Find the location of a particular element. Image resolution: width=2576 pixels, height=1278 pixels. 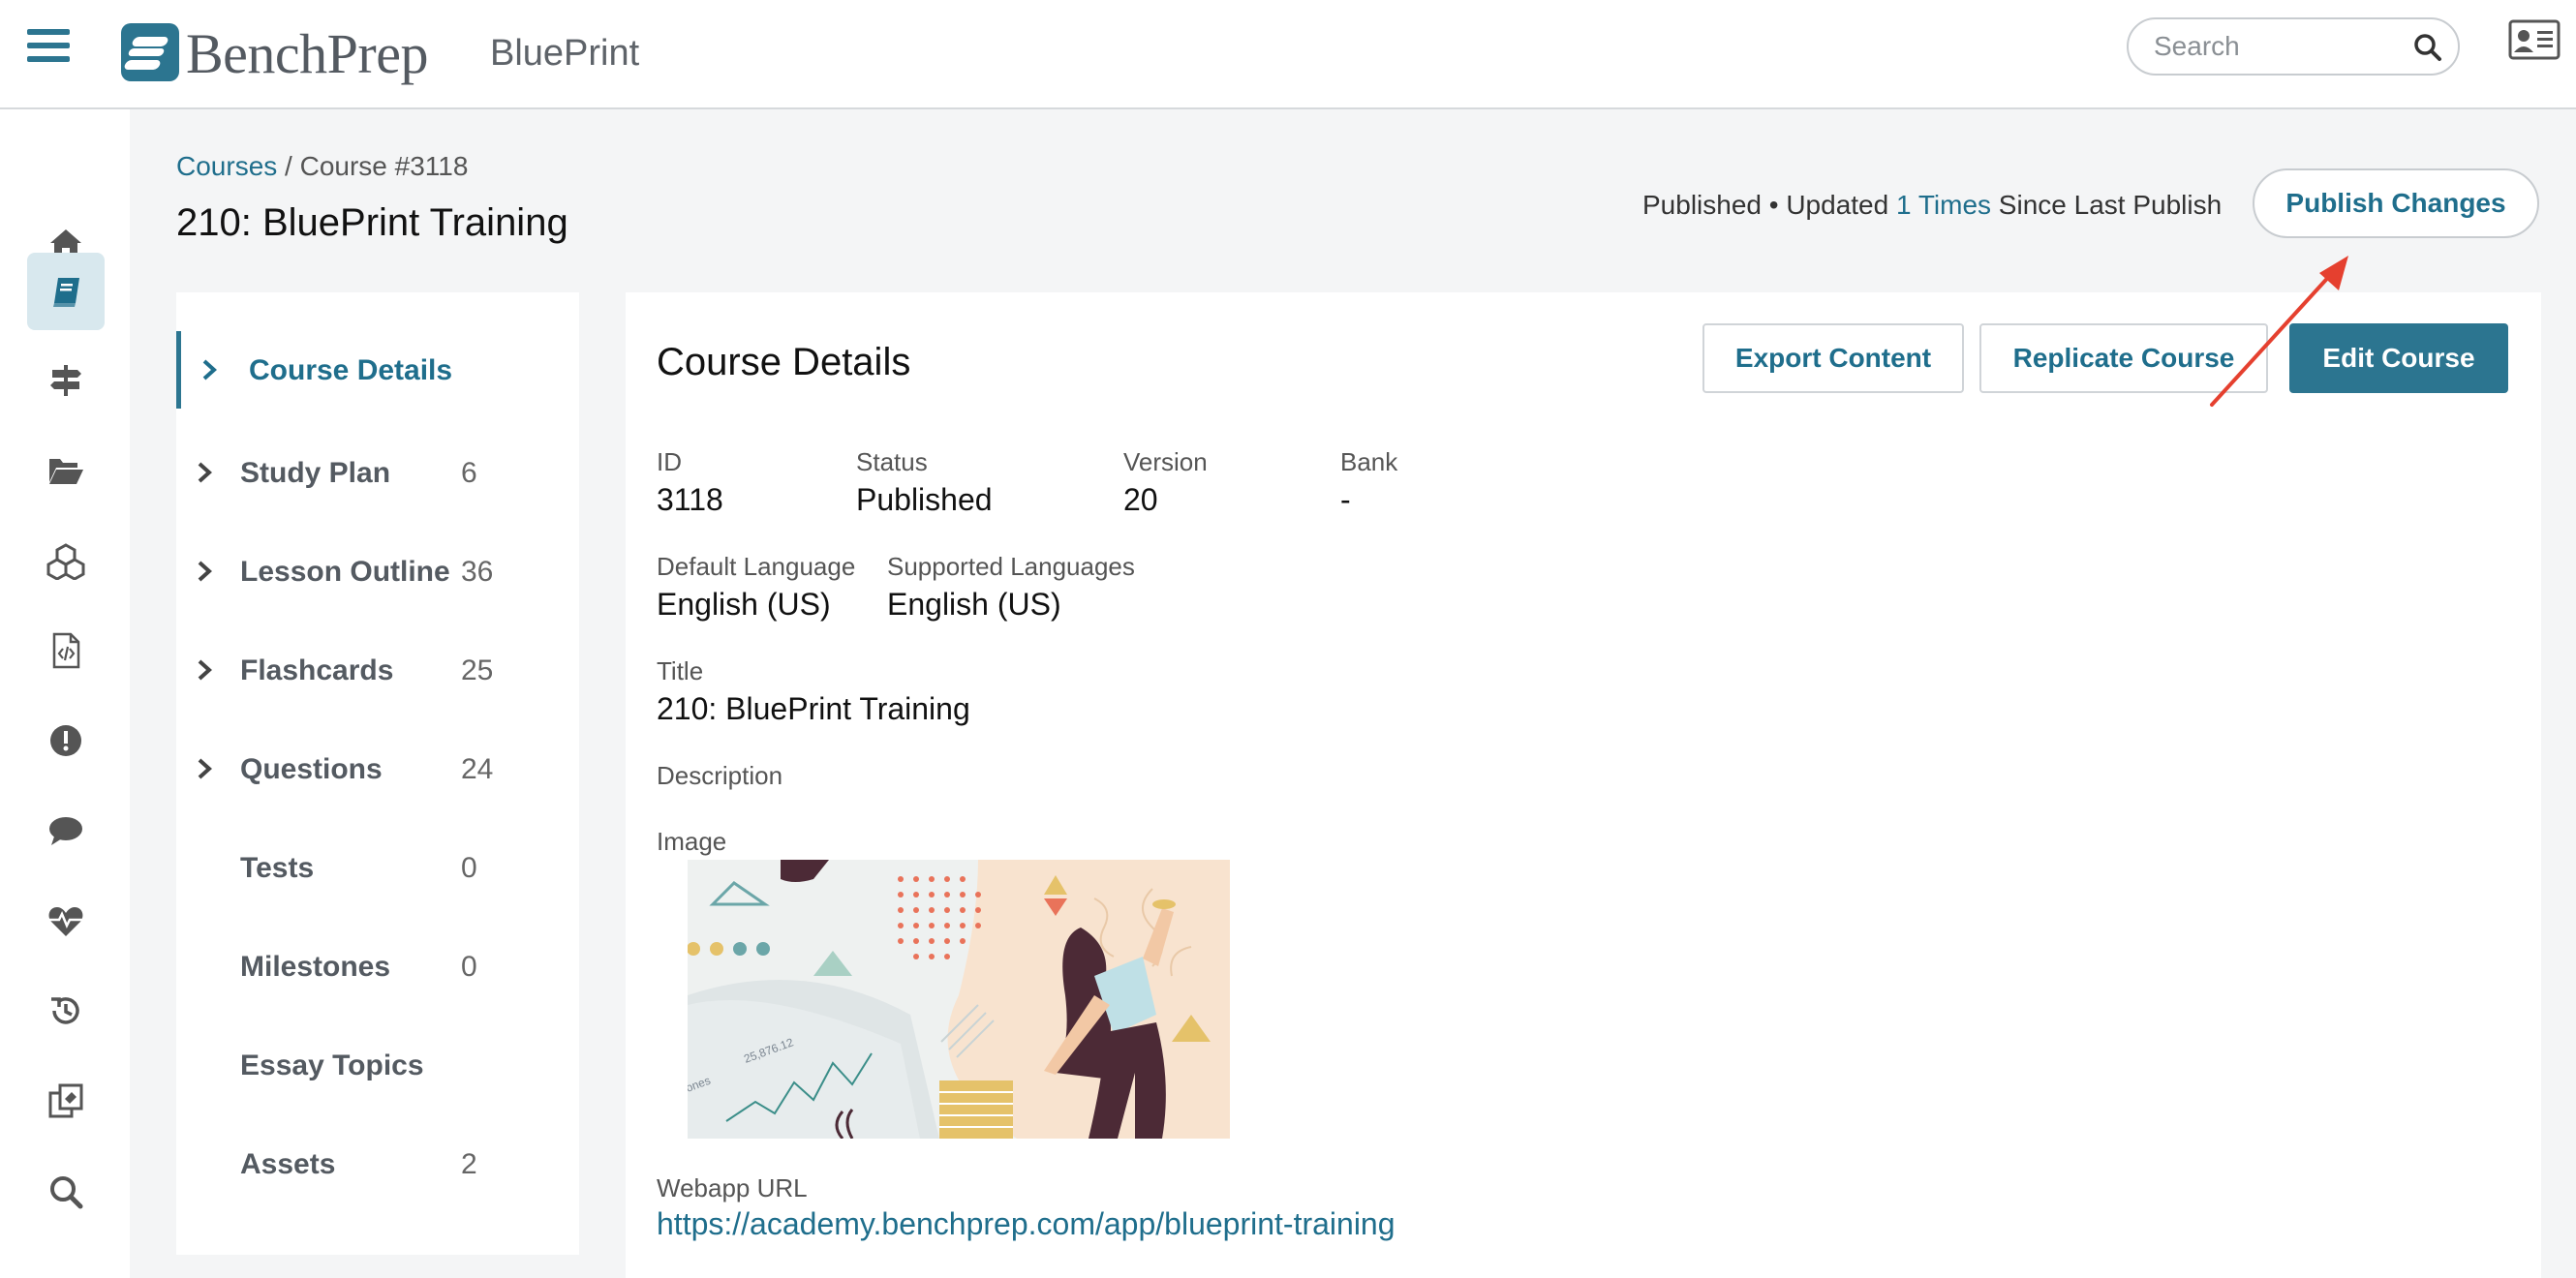

status-value: Published is located at coordinates (924, 499).